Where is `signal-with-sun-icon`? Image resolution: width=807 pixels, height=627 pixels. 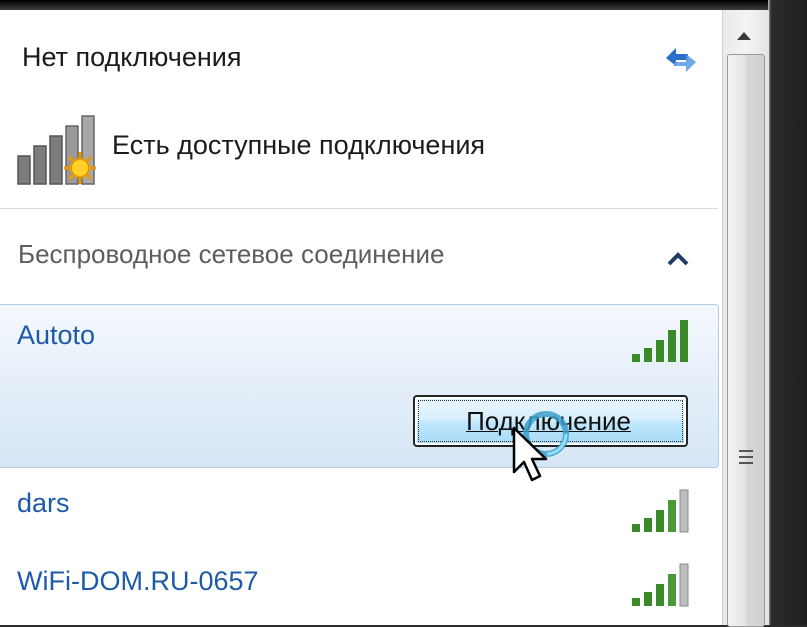 signal-with-sun-icon is located at coordinates (56, 150).